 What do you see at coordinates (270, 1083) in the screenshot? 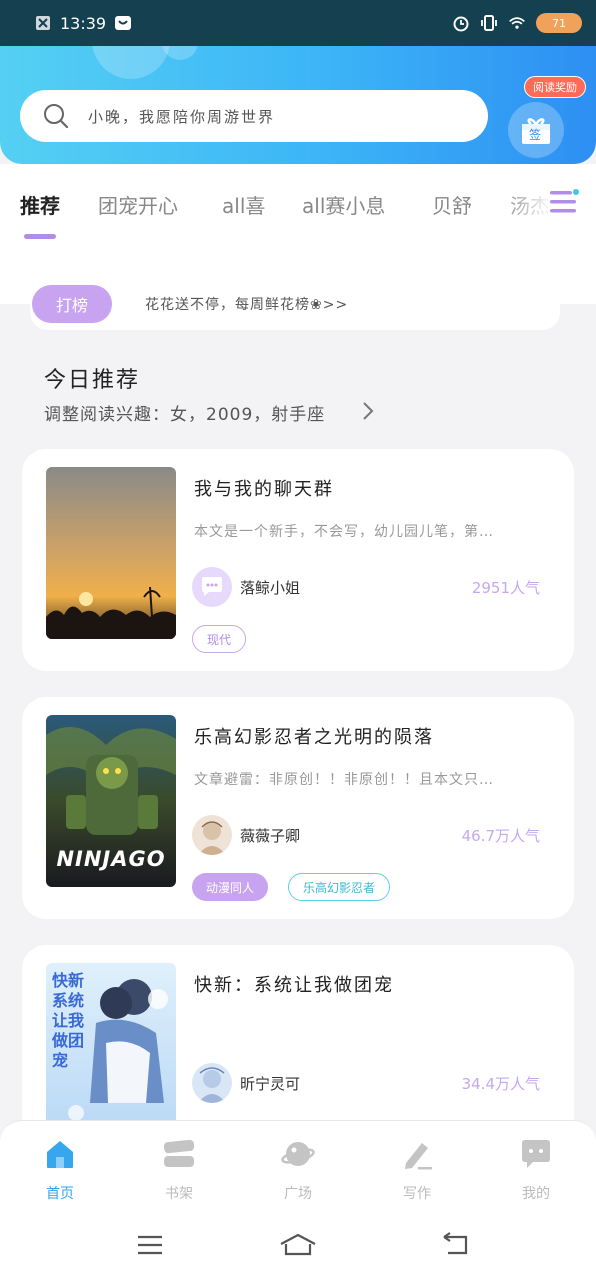
I see `author-name: 昕宁灵可` at bounding box center [270, 1083].